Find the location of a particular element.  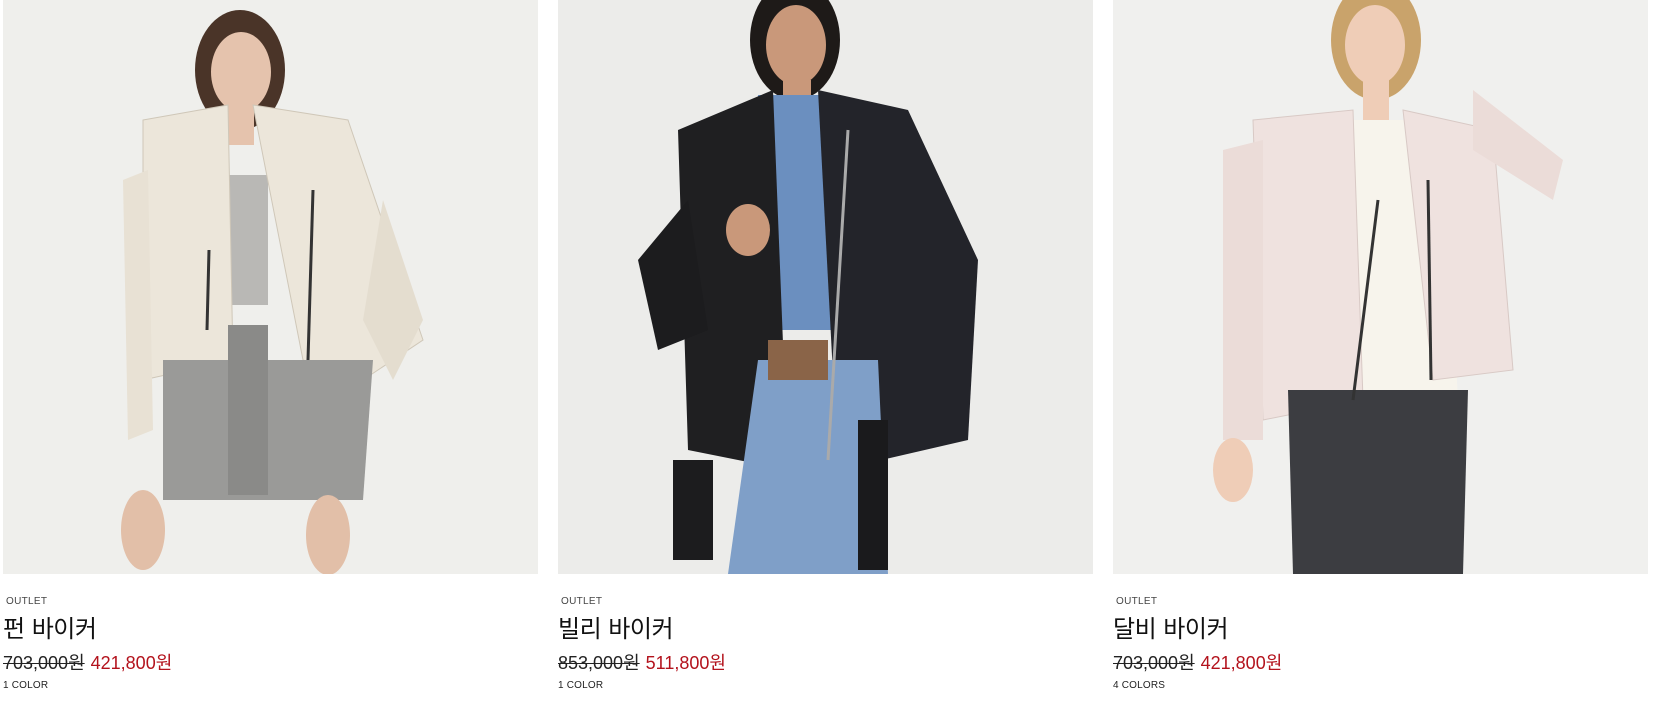

product-name: 펀 바이커 is located at coordinates (270, 629).